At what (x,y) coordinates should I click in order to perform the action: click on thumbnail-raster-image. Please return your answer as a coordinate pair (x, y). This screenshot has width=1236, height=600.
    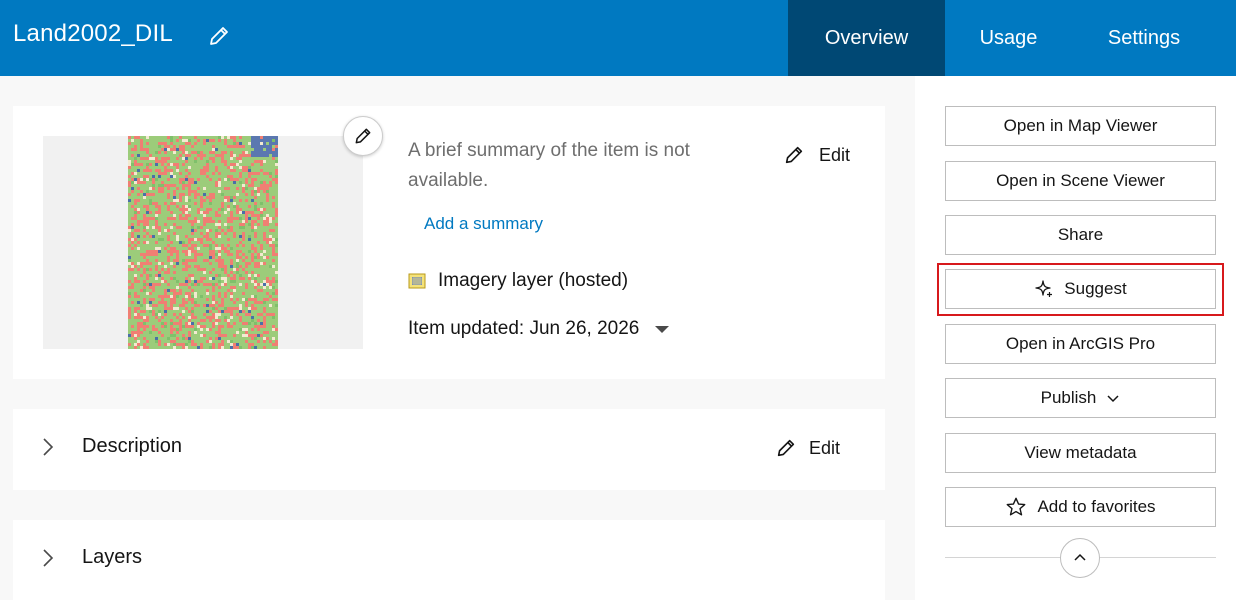
    Looking at the image, I should click on (203, 242).